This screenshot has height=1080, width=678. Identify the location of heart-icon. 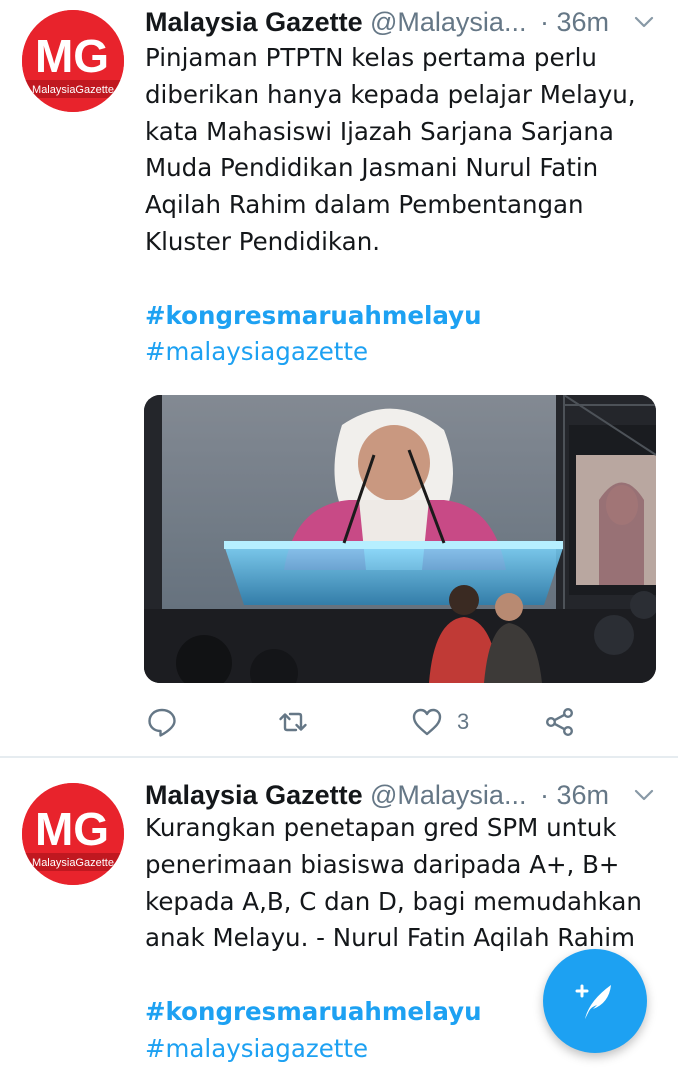
(427, 722).